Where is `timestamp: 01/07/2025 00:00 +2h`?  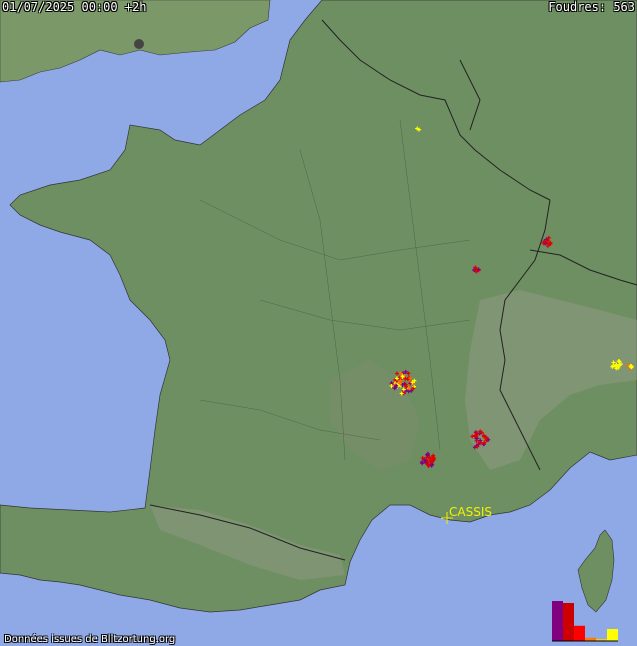 timestamp: 01/07/2025 00:00 +2h is located at coordinates (74, 7).